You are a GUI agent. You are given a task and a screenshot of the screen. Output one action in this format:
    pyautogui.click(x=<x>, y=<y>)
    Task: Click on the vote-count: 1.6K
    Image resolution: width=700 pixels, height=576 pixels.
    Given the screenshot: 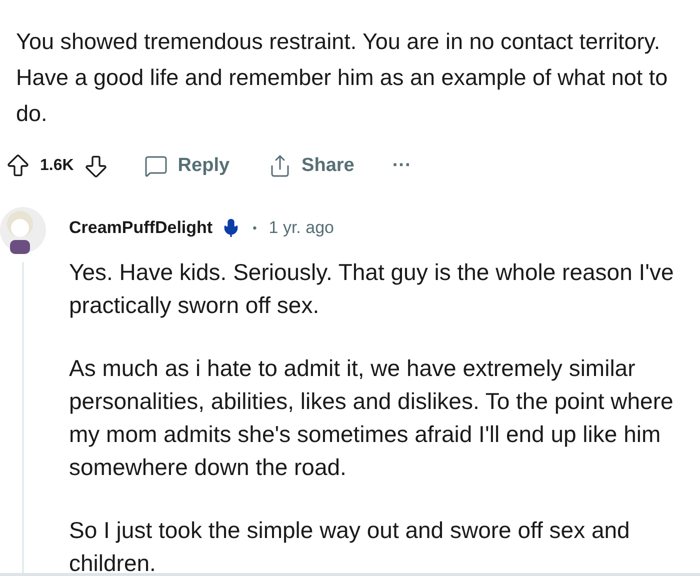 What is the action you would take?
    pyautogui.click(x=57, y=166)
    